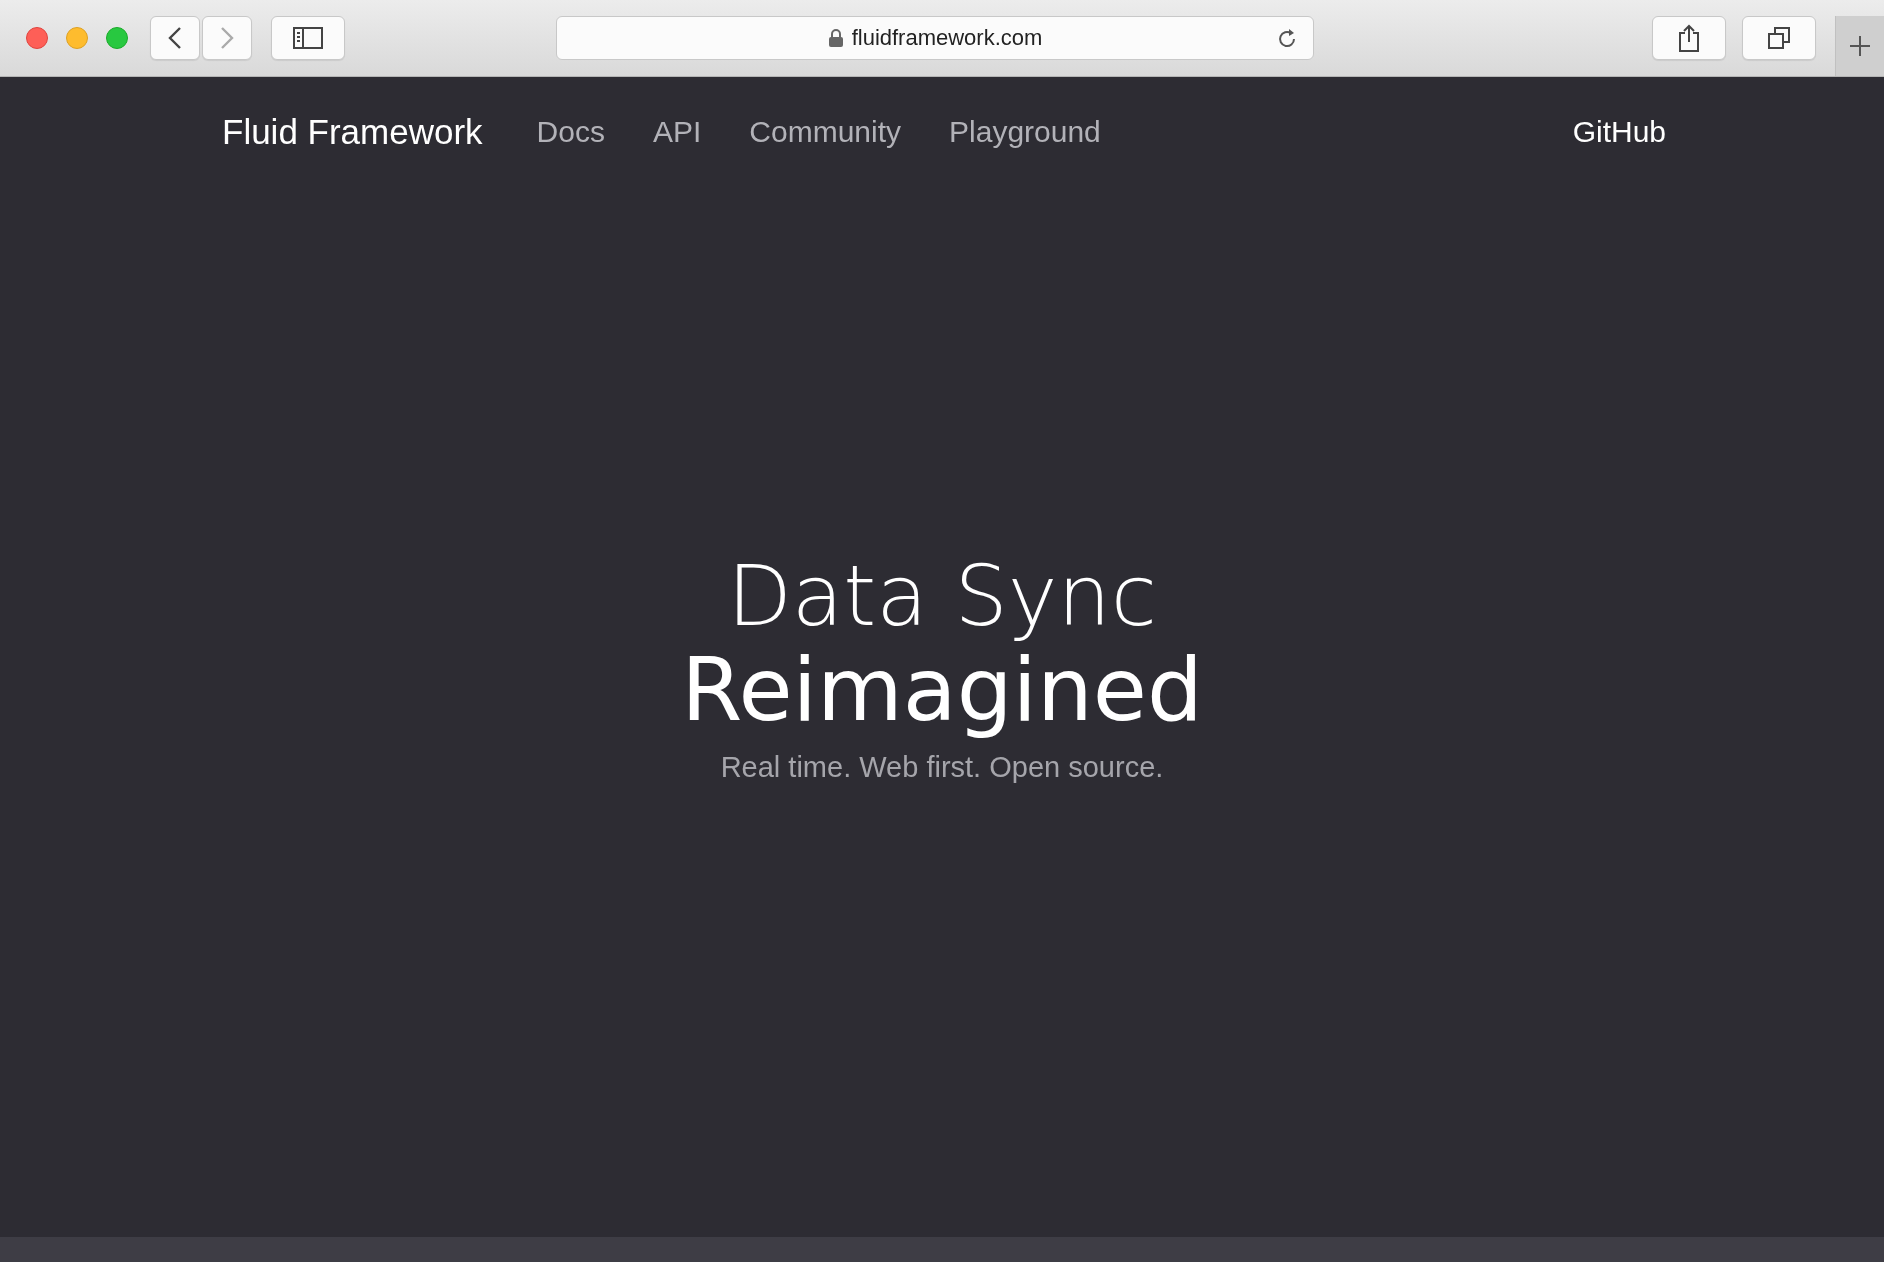 The width and height of the screenshot is (1884, 1262). What do you see at coordinates (1025, 132) in the screenshot?
I see `nav-link: Playground` at bounding box center [1025, 132].